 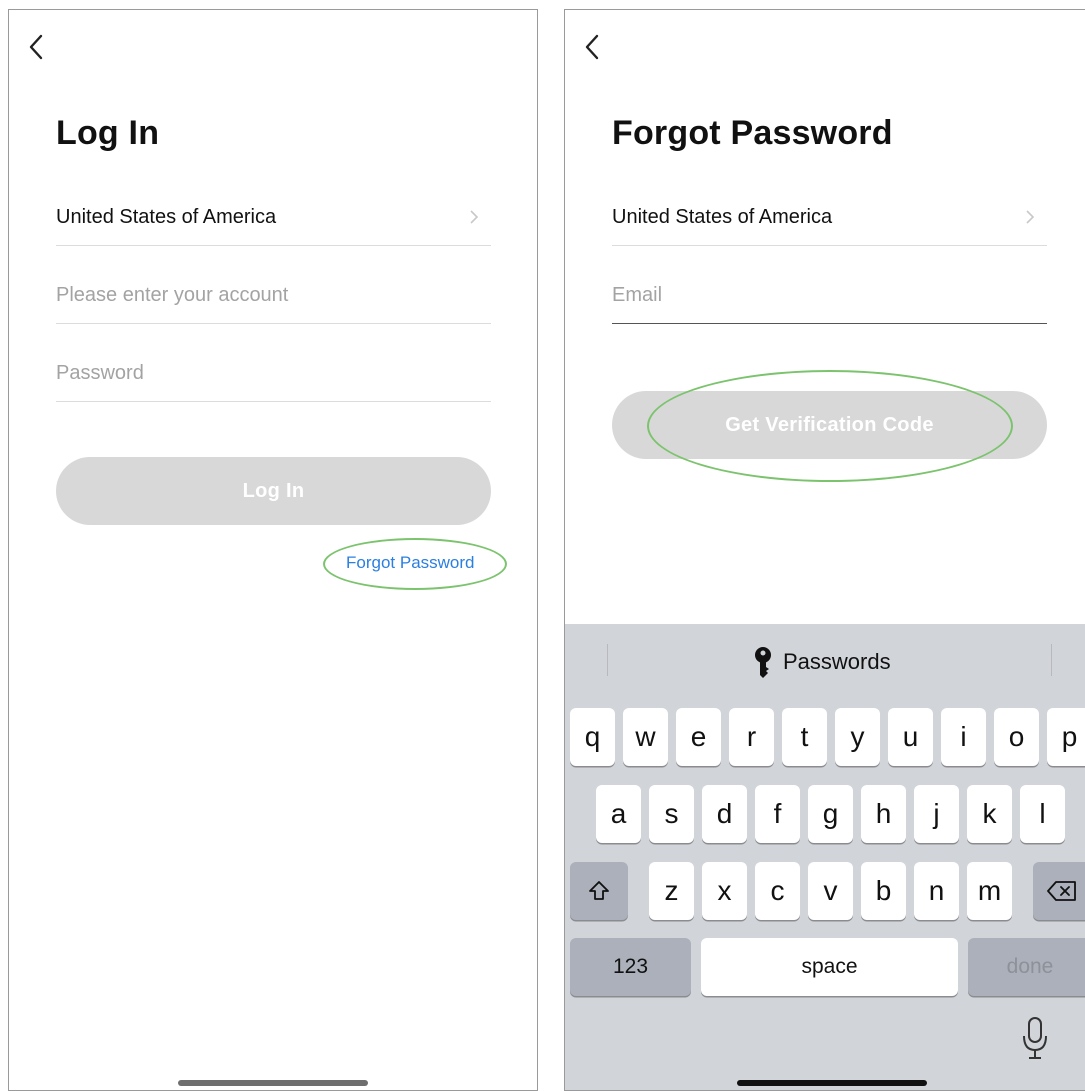 What do you see at coordinates (829, 967) in the screenshot?
I see `space-key: space` at bounding box center [829, 967].